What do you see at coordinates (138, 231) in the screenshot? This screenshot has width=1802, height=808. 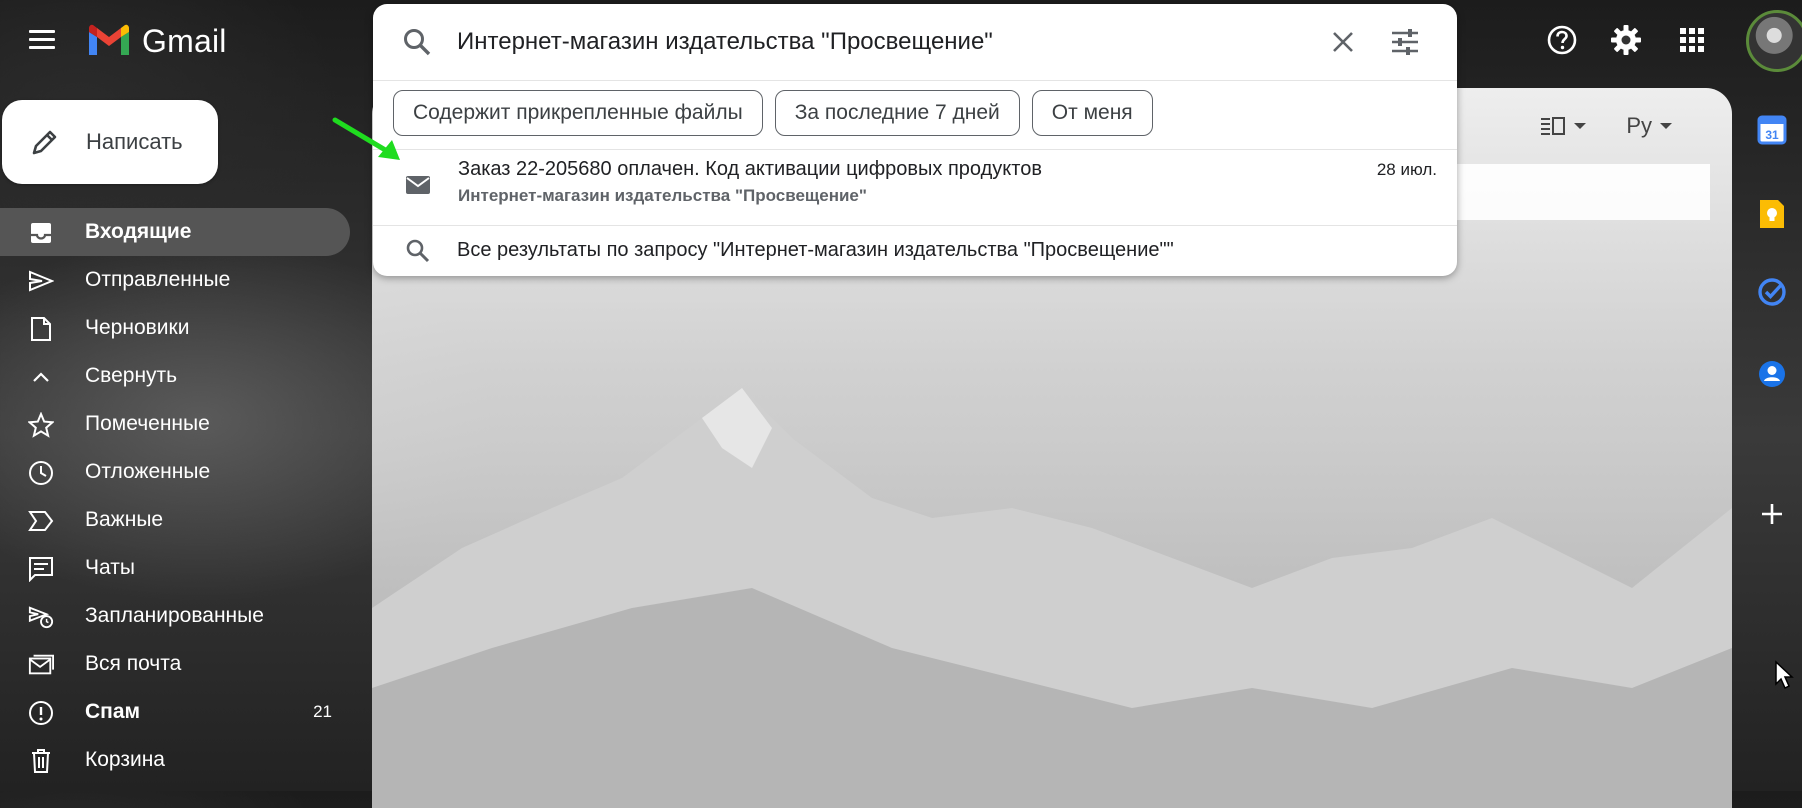 I see `sidebar-item-label: Входящие` at bounding box center [138, 231].